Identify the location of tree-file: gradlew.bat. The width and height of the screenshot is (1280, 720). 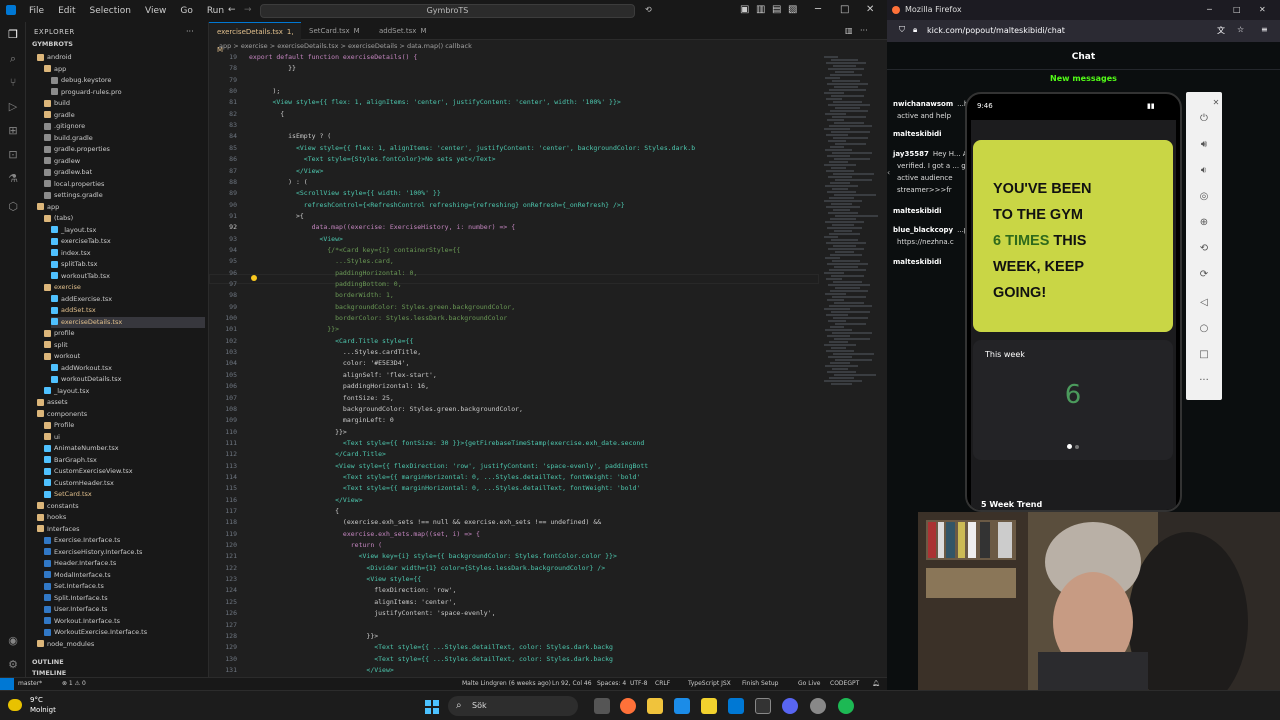
(124, 172).